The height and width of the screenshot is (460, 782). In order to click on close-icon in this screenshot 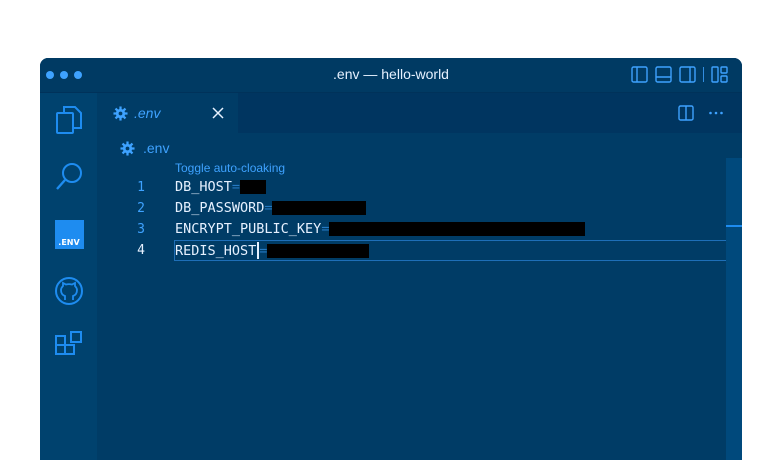, I will do `click(218, 113)`.